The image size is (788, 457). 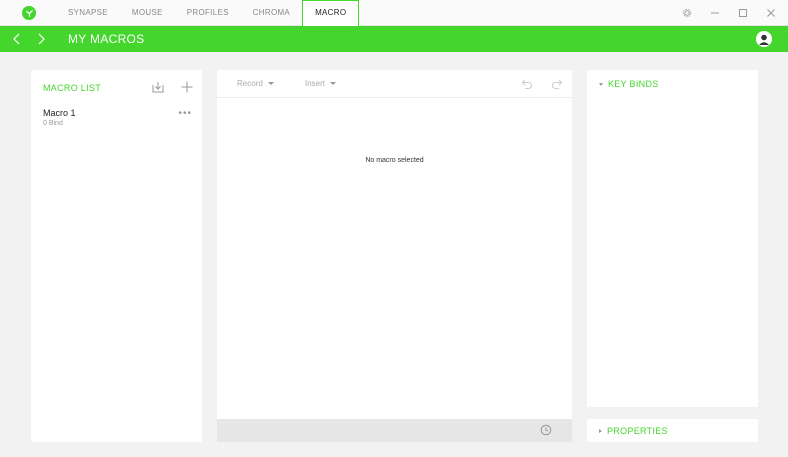 I want to click on insert-dropdown: Insert, so click(x=321, y=83).